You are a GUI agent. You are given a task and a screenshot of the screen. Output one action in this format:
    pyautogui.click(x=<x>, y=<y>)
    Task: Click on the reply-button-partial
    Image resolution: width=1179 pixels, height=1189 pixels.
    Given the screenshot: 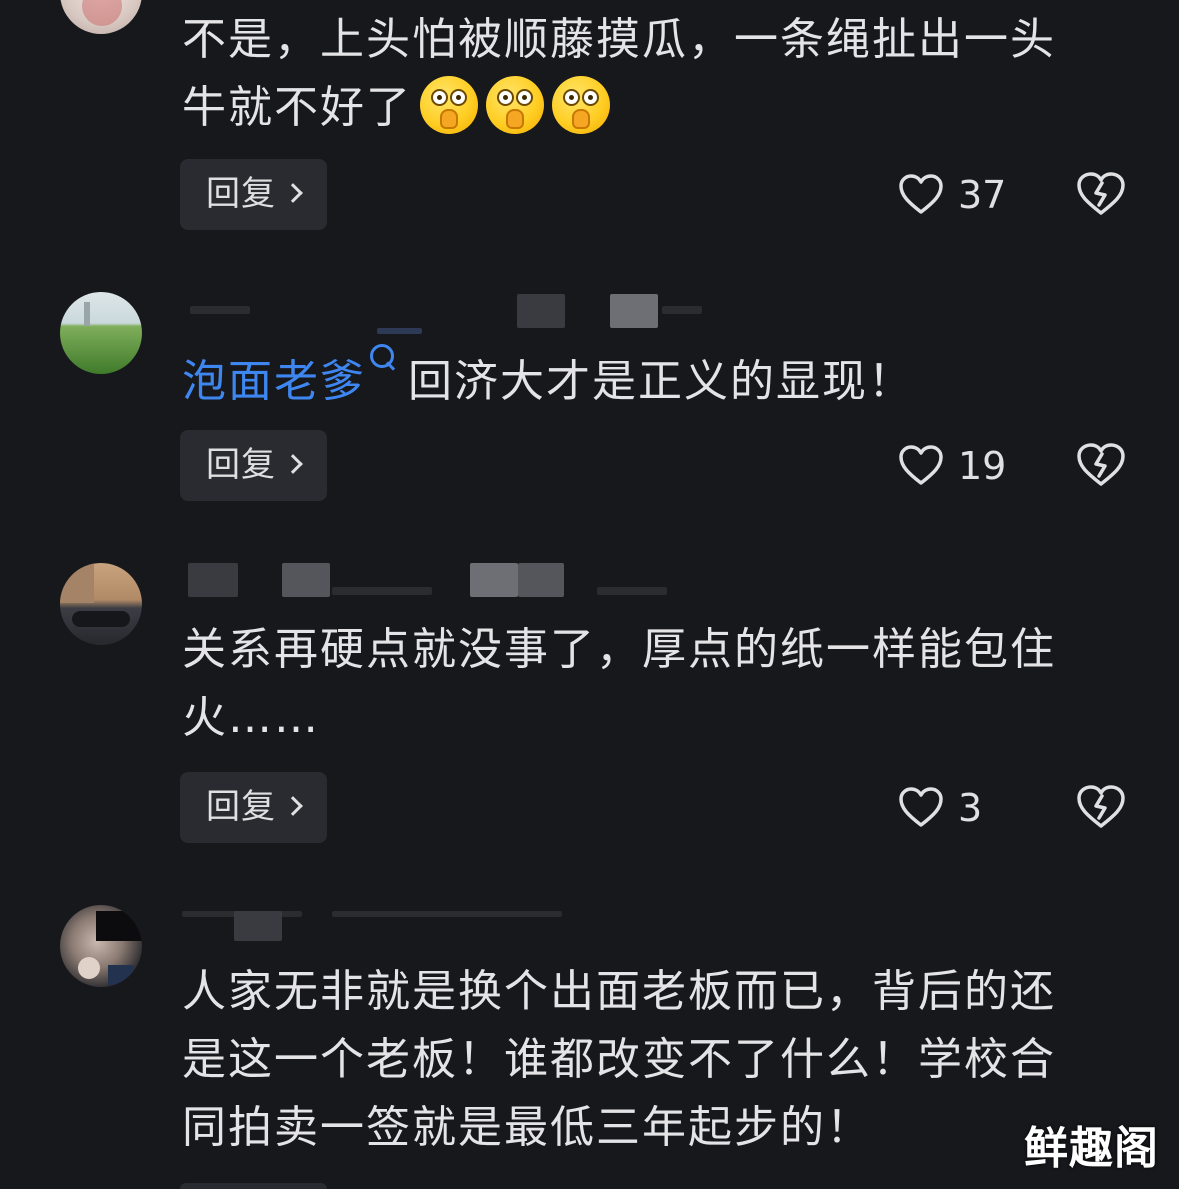 What is the action you would take?
    pyautogui.click(x=253, y=1186)
    